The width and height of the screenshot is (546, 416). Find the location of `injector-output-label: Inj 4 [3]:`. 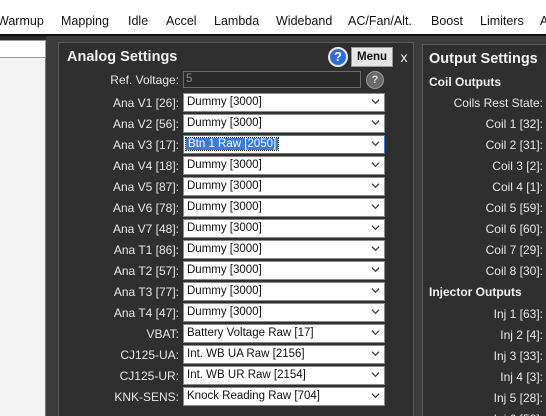

injector-output-label: Inj 4 [3]: is located at coordinates (521, 377).